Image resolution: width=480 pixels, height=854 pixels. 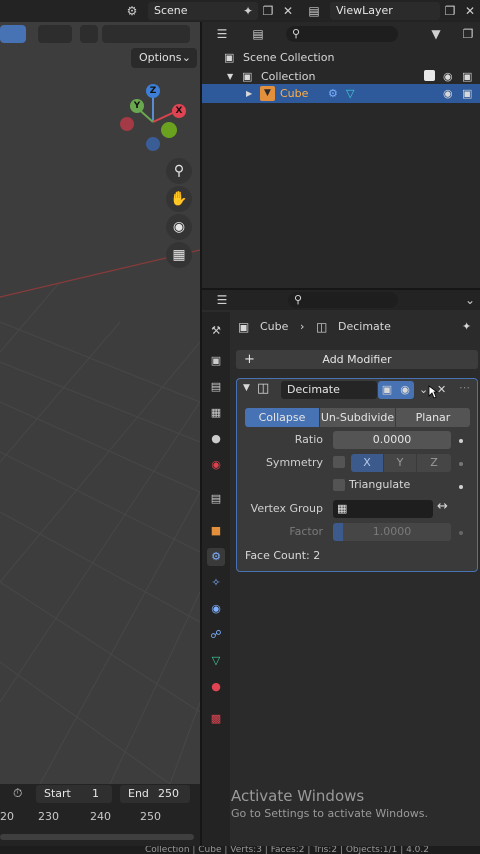 I want to click on collection-tab-icon: ▤, so click(x=216, y=499).